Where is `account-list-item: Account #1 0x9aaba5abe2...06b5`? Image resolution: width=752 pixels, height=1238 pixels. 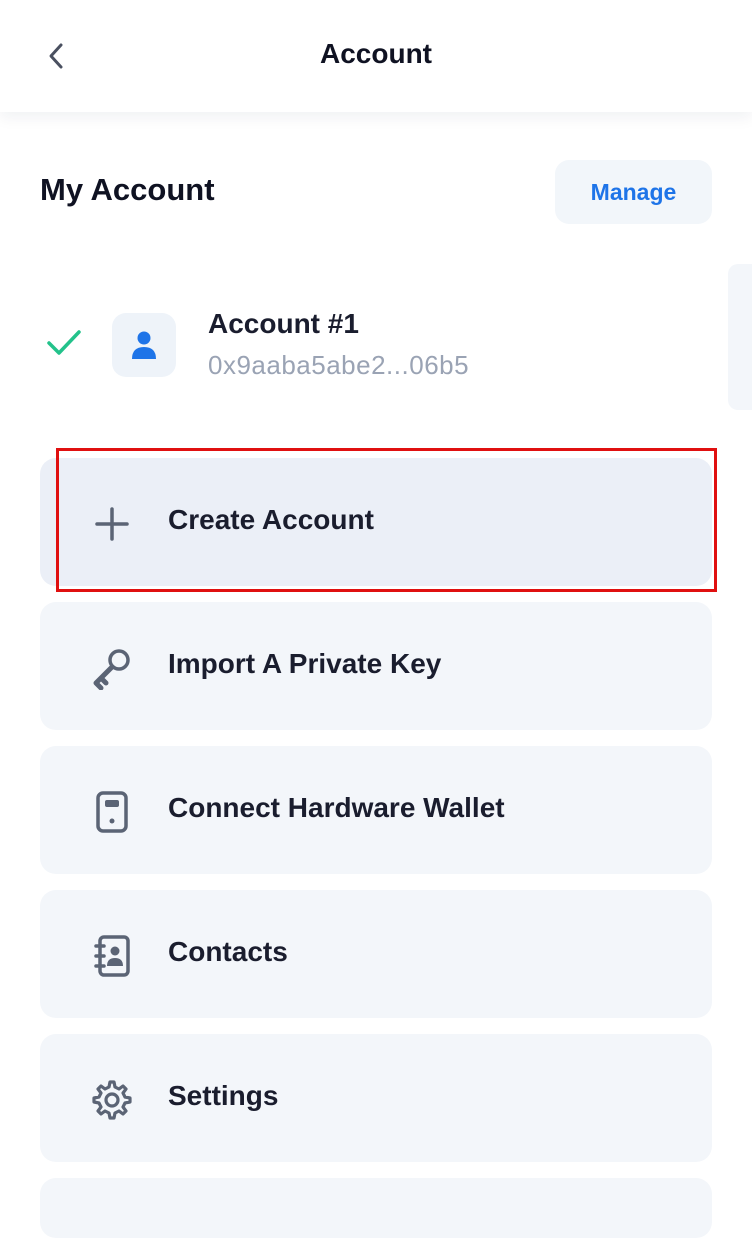
account-list-item: Account #1 0x9aaba5abe2...06b5 is located at coordinates (370, 345).